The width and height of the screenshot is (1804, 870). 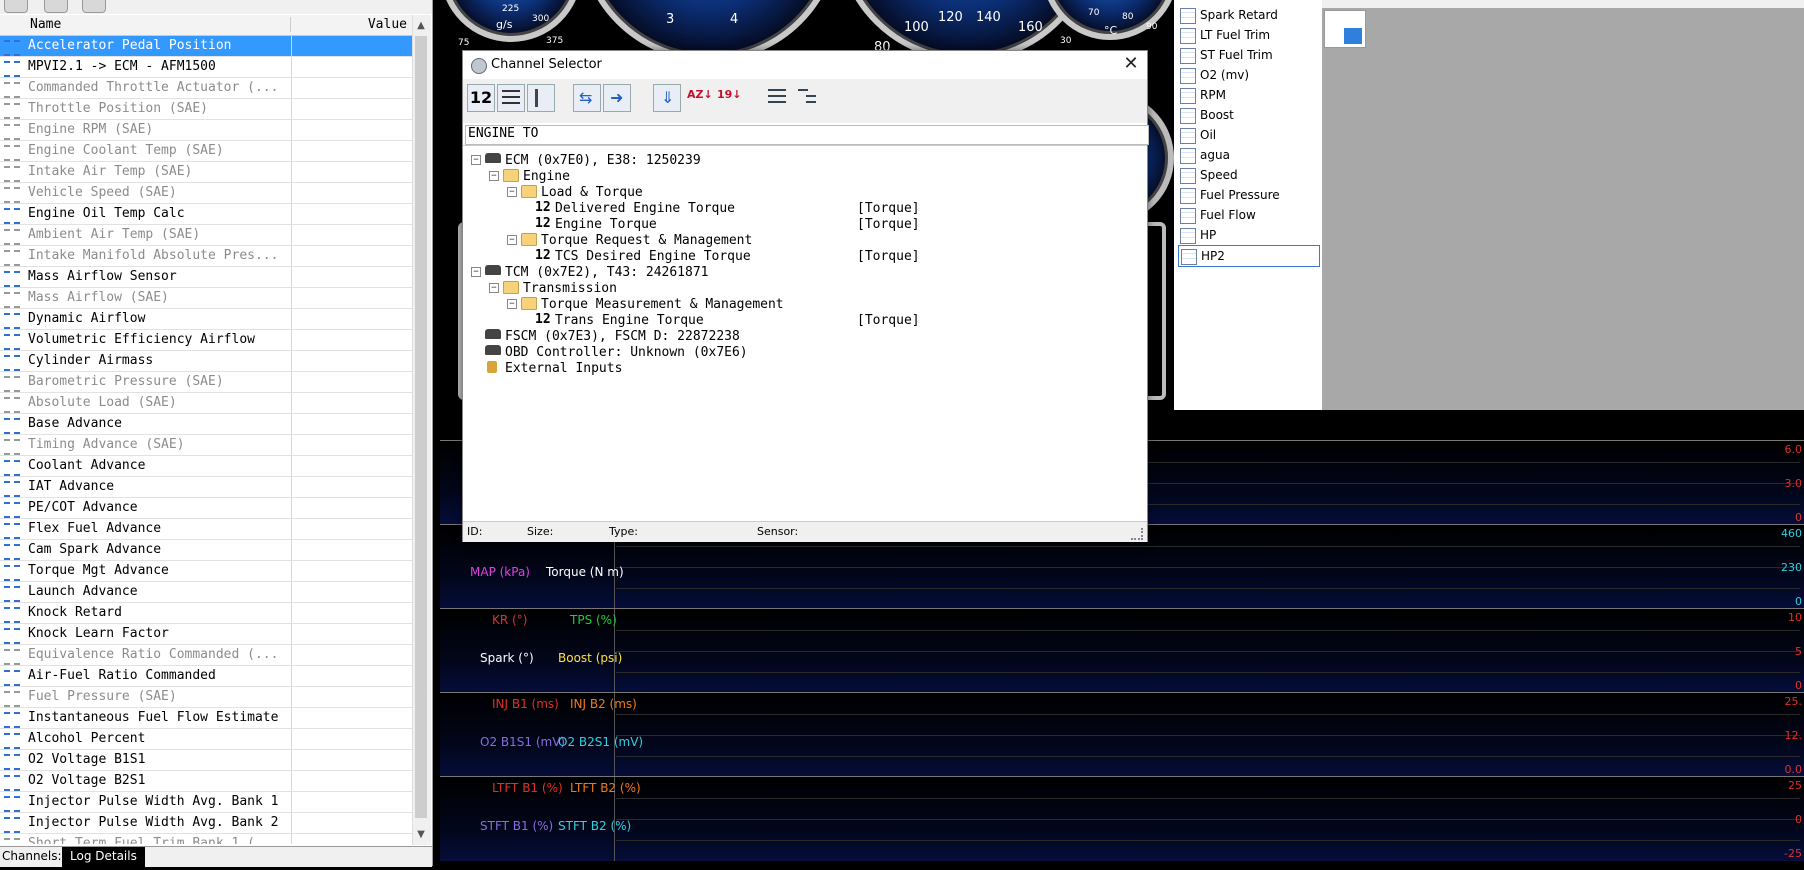 I want to click on dashboard-list-item: Boost, so click(x=1248, y=115).